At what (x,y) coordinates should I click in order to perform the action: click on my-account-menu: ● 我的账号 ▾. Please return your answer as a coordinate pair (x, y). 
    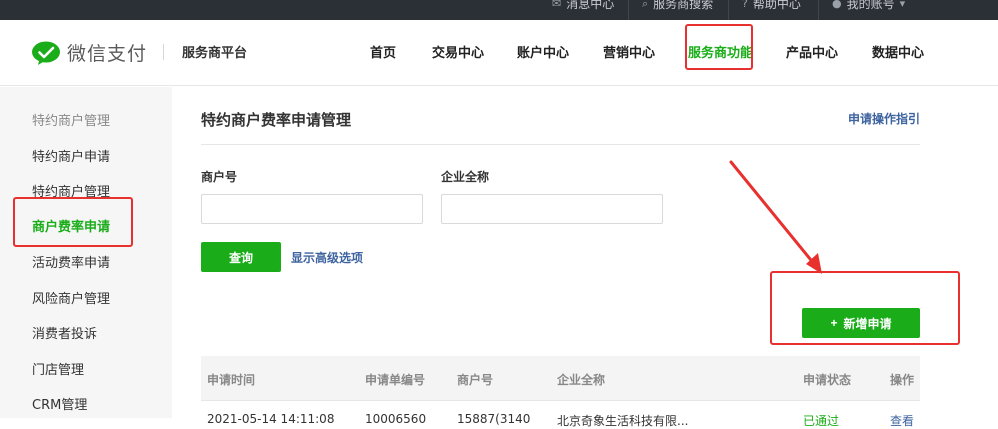
    Looking at the image, I should click on (868, 10).